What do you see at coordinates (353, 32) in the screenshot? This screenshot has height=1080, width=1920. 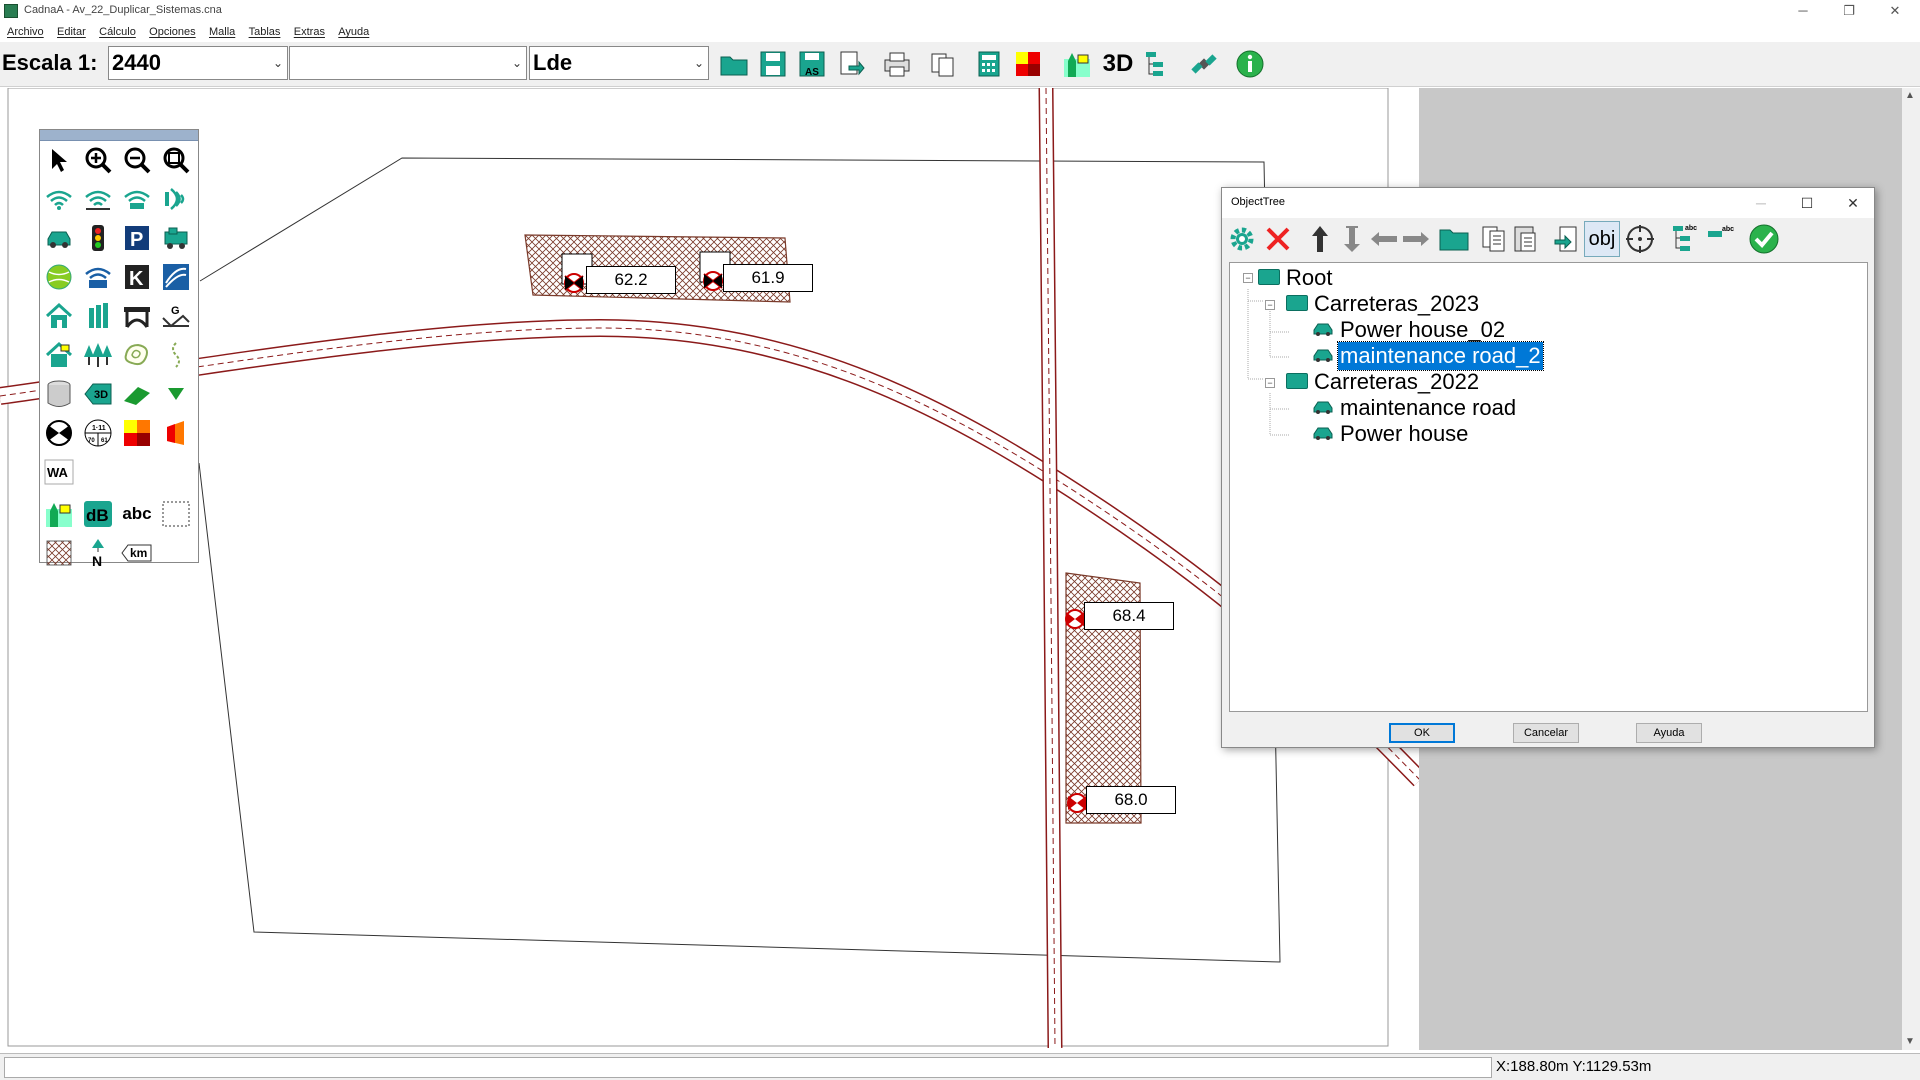 I see `menu-ayuda: Ayuda` at bounding box center [353, 32].